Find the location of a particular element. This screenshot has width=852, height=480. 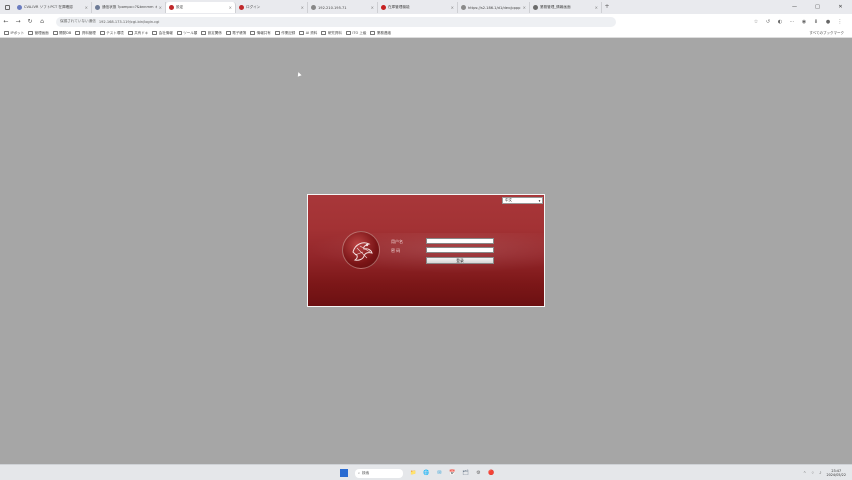

clock: 23:47 2024/05/22 is located at coordinates (836, 473).